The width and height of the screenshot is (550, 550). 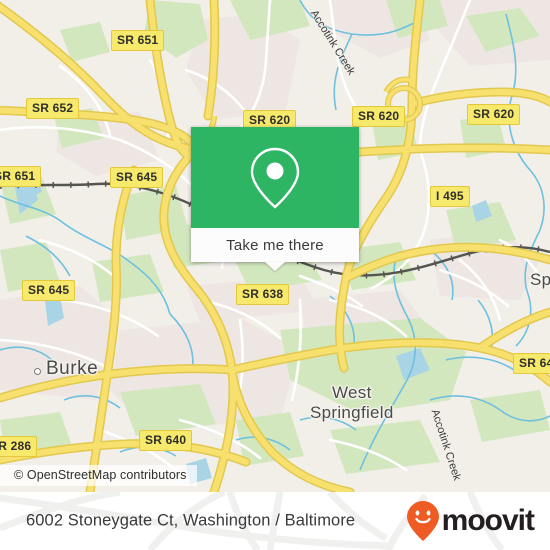 I want to click on popup-card-header, so click(x=275, y=177).